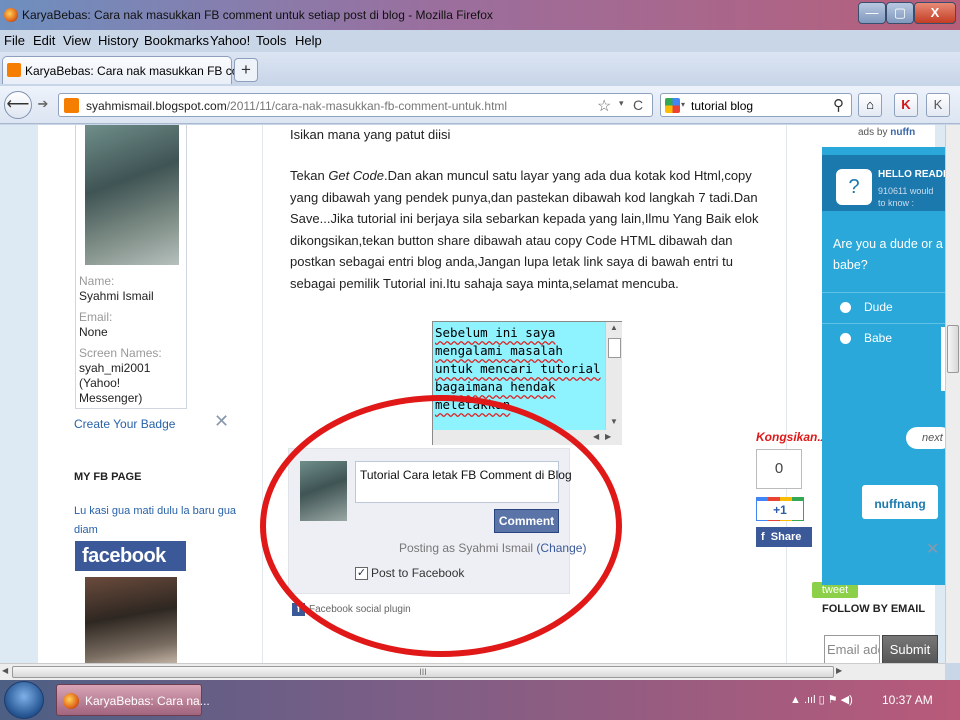 The image size is (960, 720). Describe the element at coordinates (838, 105) in the screenshot. I see `search-icon: ⚲` at that location.